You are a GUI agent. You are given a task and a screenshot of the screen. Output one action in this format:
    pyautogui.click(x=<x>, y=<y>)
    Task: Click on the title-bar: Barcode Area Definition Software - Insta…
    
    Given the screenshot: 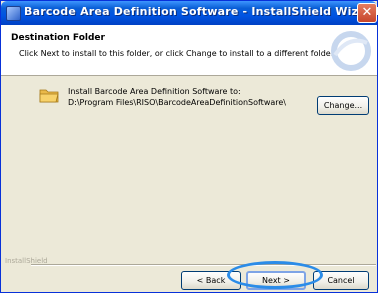 What is the action you would take?
    pyautogui.click(x=189, y=13)
    